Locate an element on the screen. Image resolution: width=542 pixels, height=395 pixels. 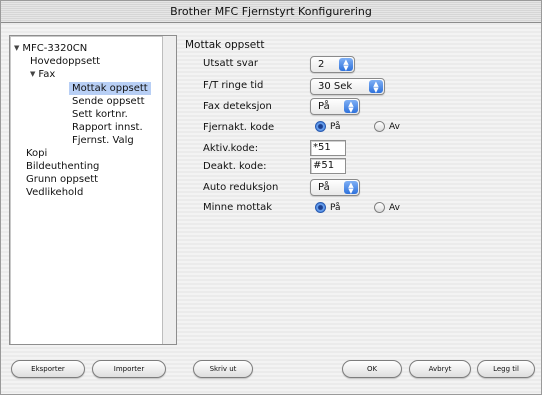
minne-mottak-label: Minne mottak is located at coordinates (238, 207).